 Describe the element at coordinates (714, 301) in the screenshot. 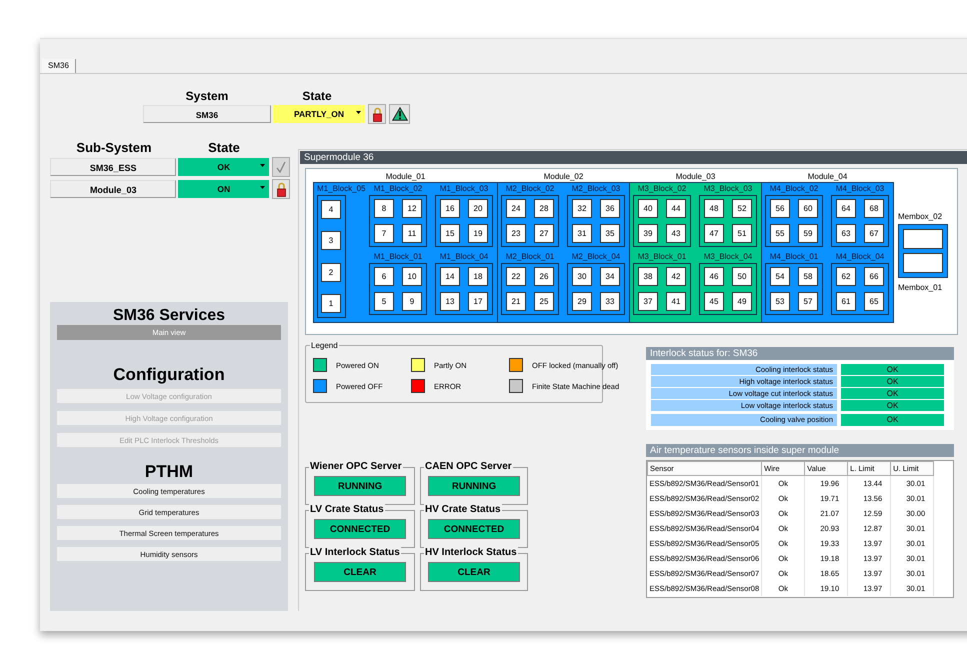

I see `chip-slot: 45` at that location.